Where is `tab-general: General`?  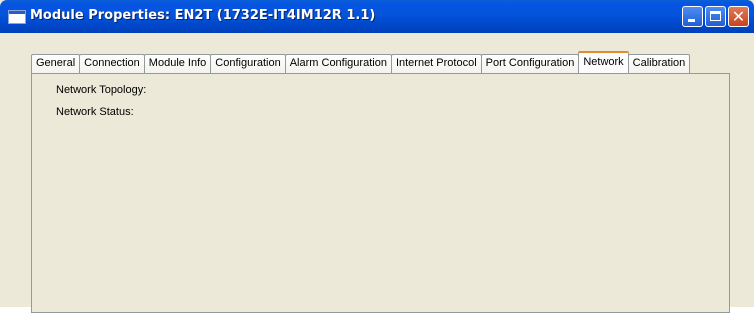
tab-general: General is located at coordinates (56, 63).